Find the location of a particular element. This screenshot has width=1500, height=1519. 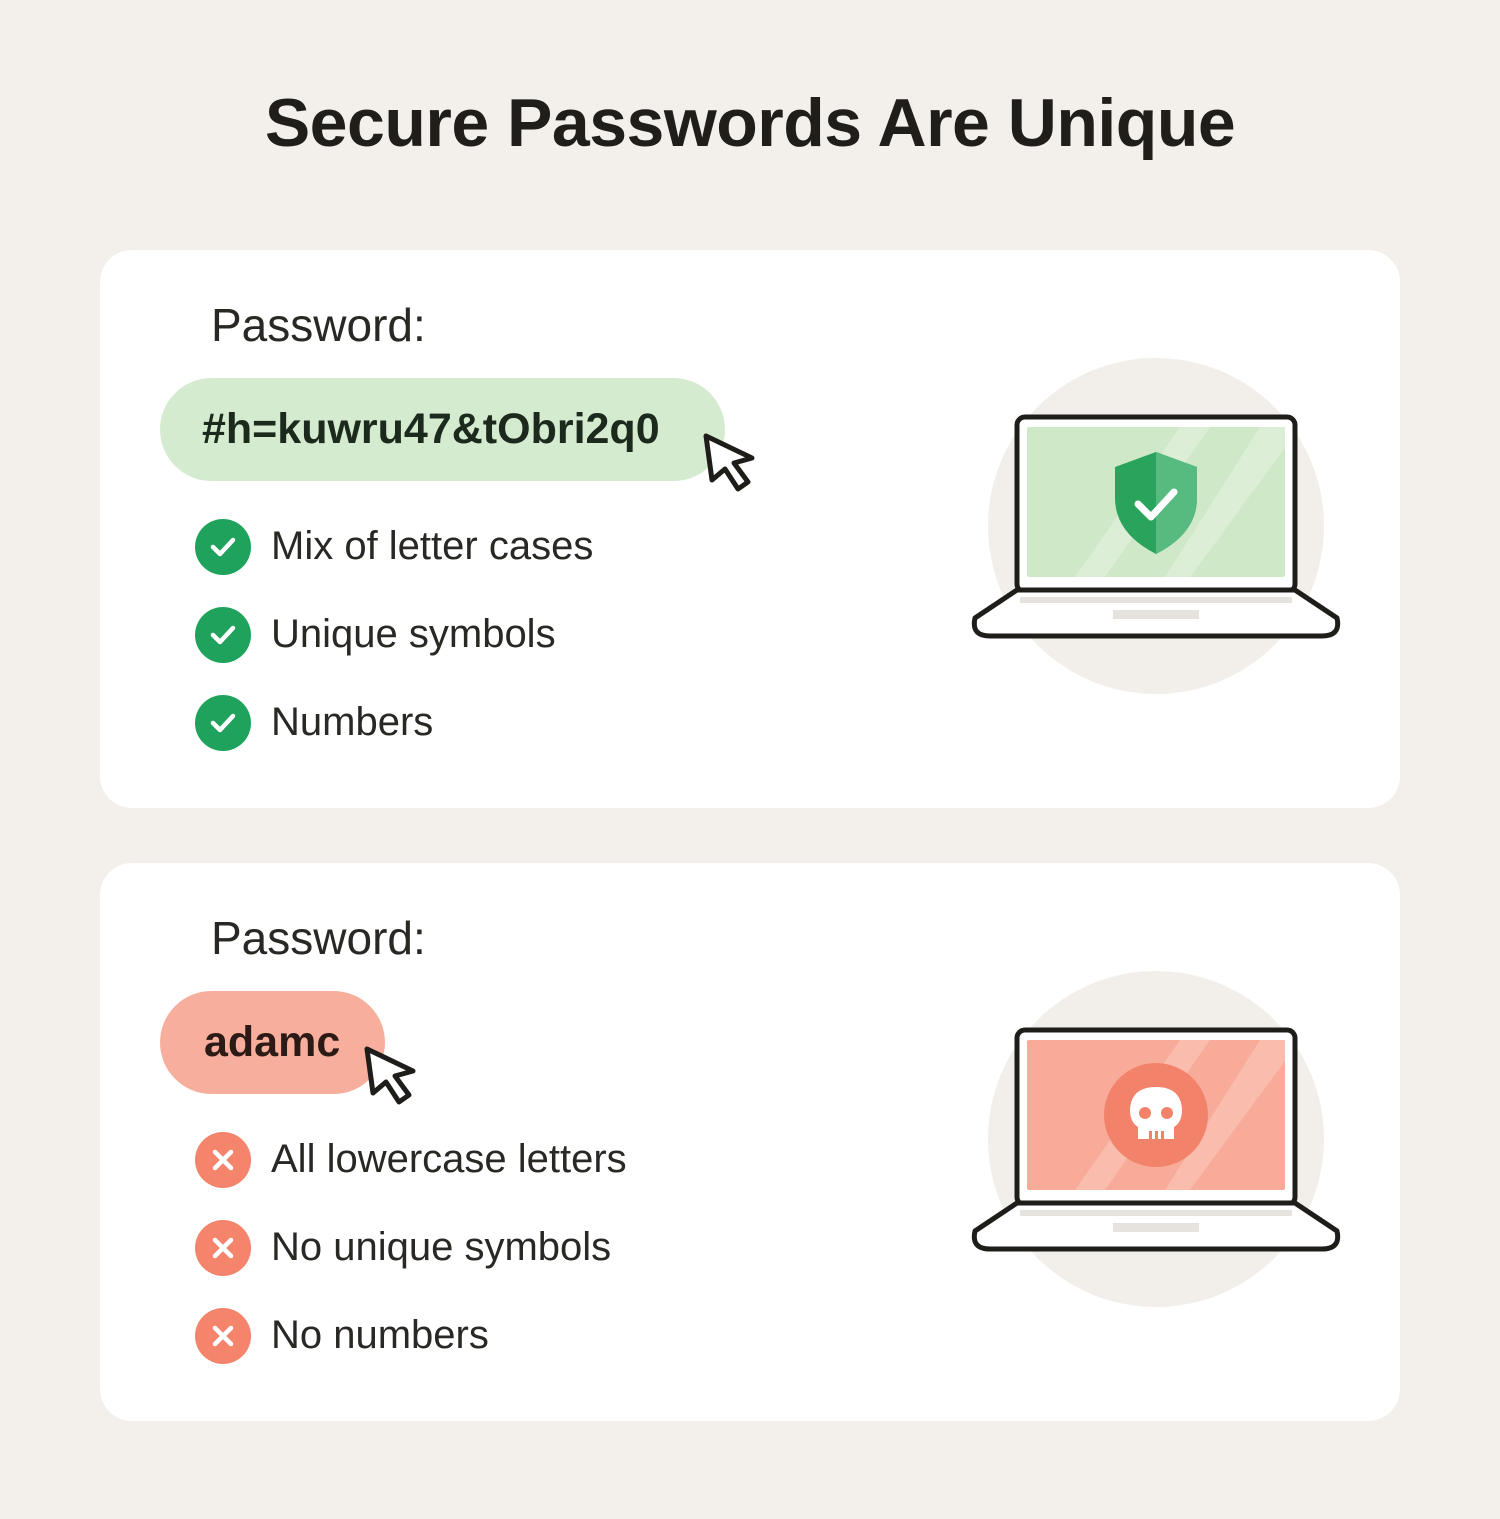

password-value: adamc is located at coordinates (272, 1042).